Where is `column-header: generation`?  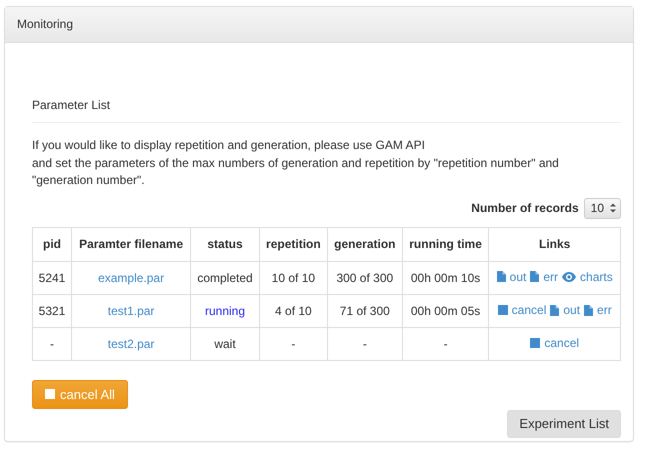 column-header: generation is located at coordinates (364, 244).